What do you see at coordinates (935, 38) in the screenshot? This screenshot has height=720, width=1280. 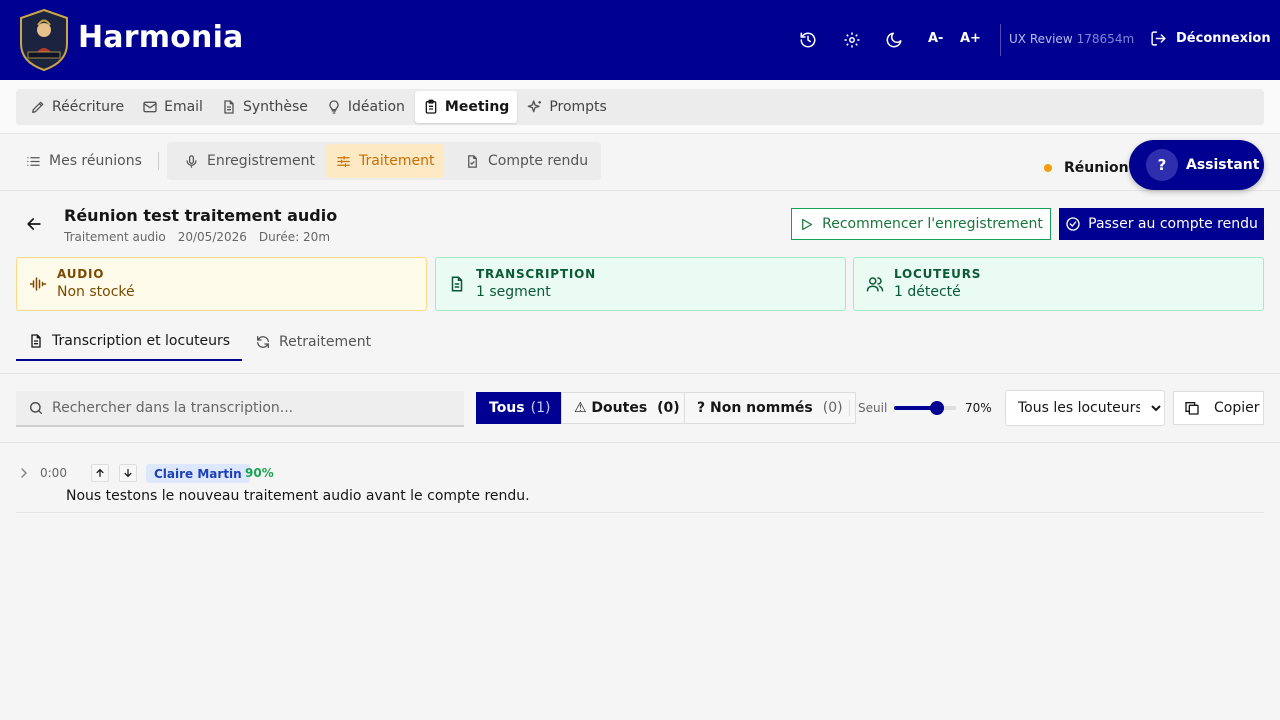 I see `font-decrease-button: A-` at bounding box center [935, 38].